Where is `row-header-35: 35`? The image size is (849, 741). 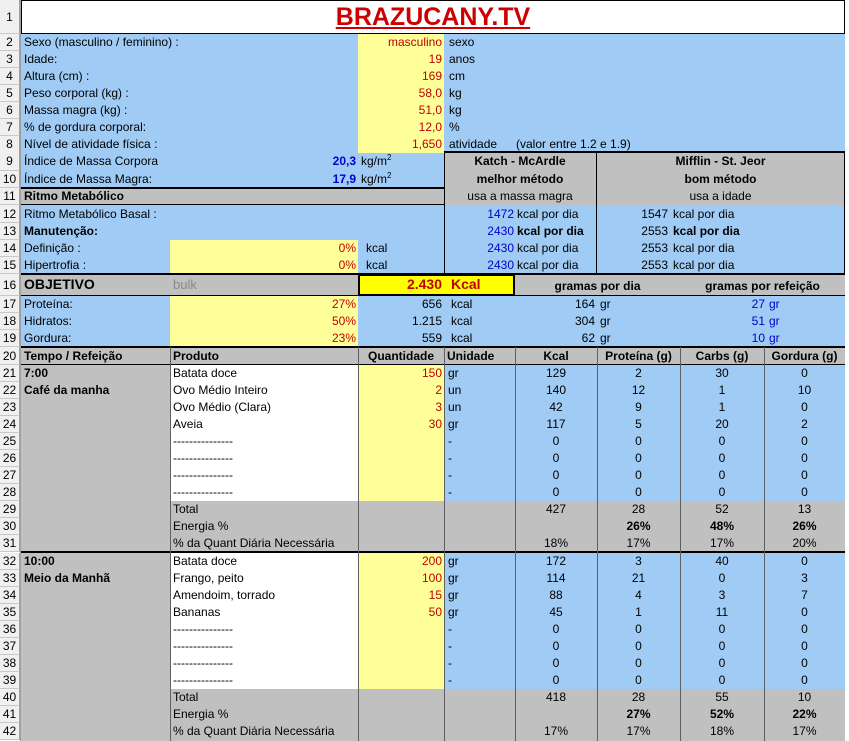
row-header-35: 35 is located at coordinates (10, 612).